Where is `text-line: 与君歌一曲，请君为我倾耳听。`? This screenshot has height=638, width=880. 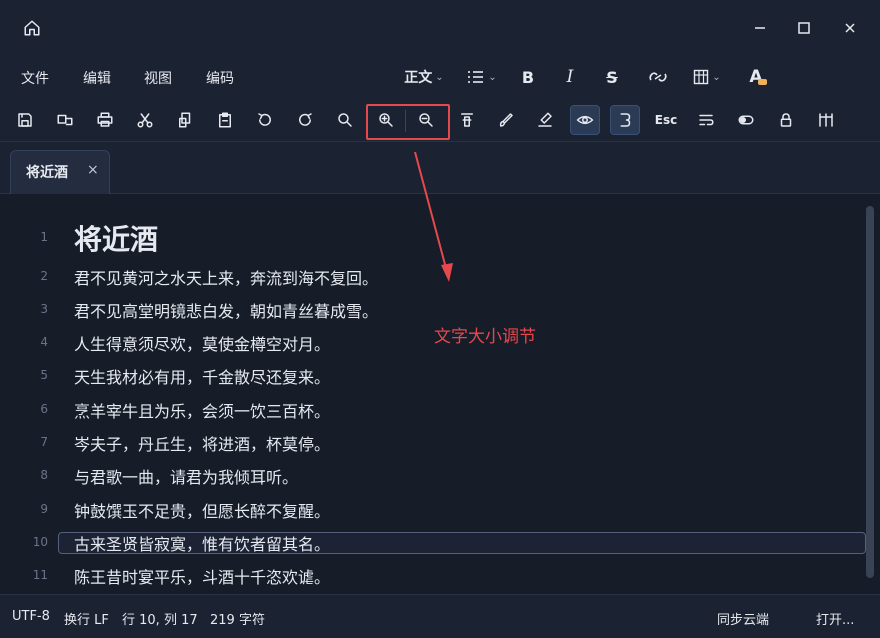 text-line: 与君歌一曲，请君为我倾耳听。 is located at coordinates (186, 477).